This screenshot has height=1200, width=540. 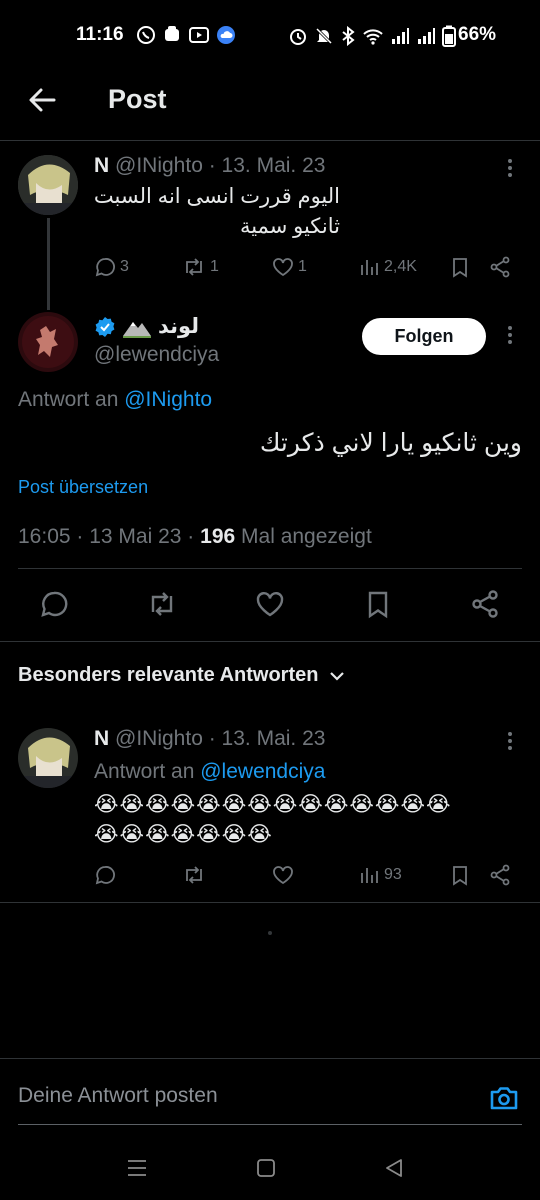 I want to click on parent-author: N @INighto · 13. Mai. 23, so click(x=209, y=166).